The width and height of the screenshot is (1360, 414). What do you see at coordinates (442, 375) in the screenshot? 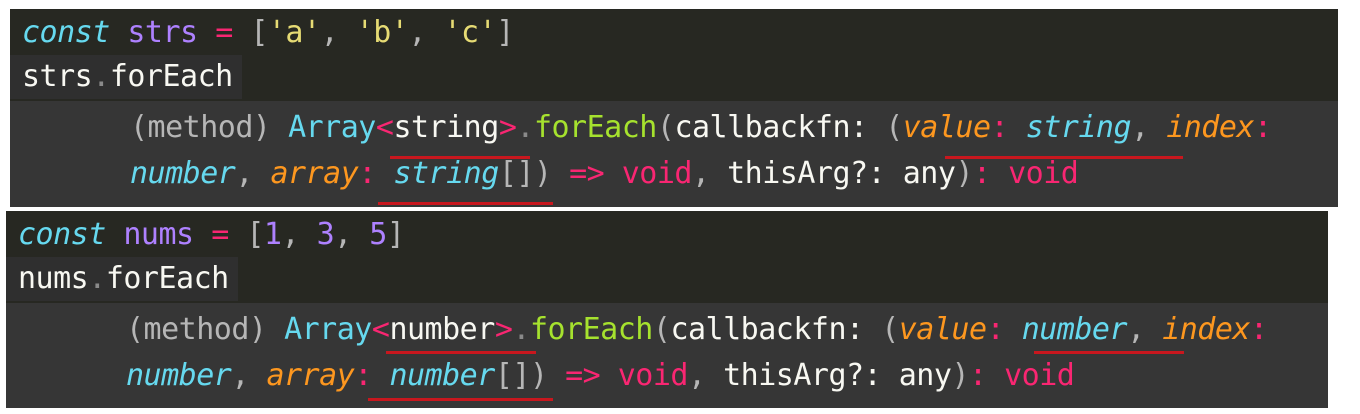
I see `param-array-type: number` at bounding box center [442, 375].